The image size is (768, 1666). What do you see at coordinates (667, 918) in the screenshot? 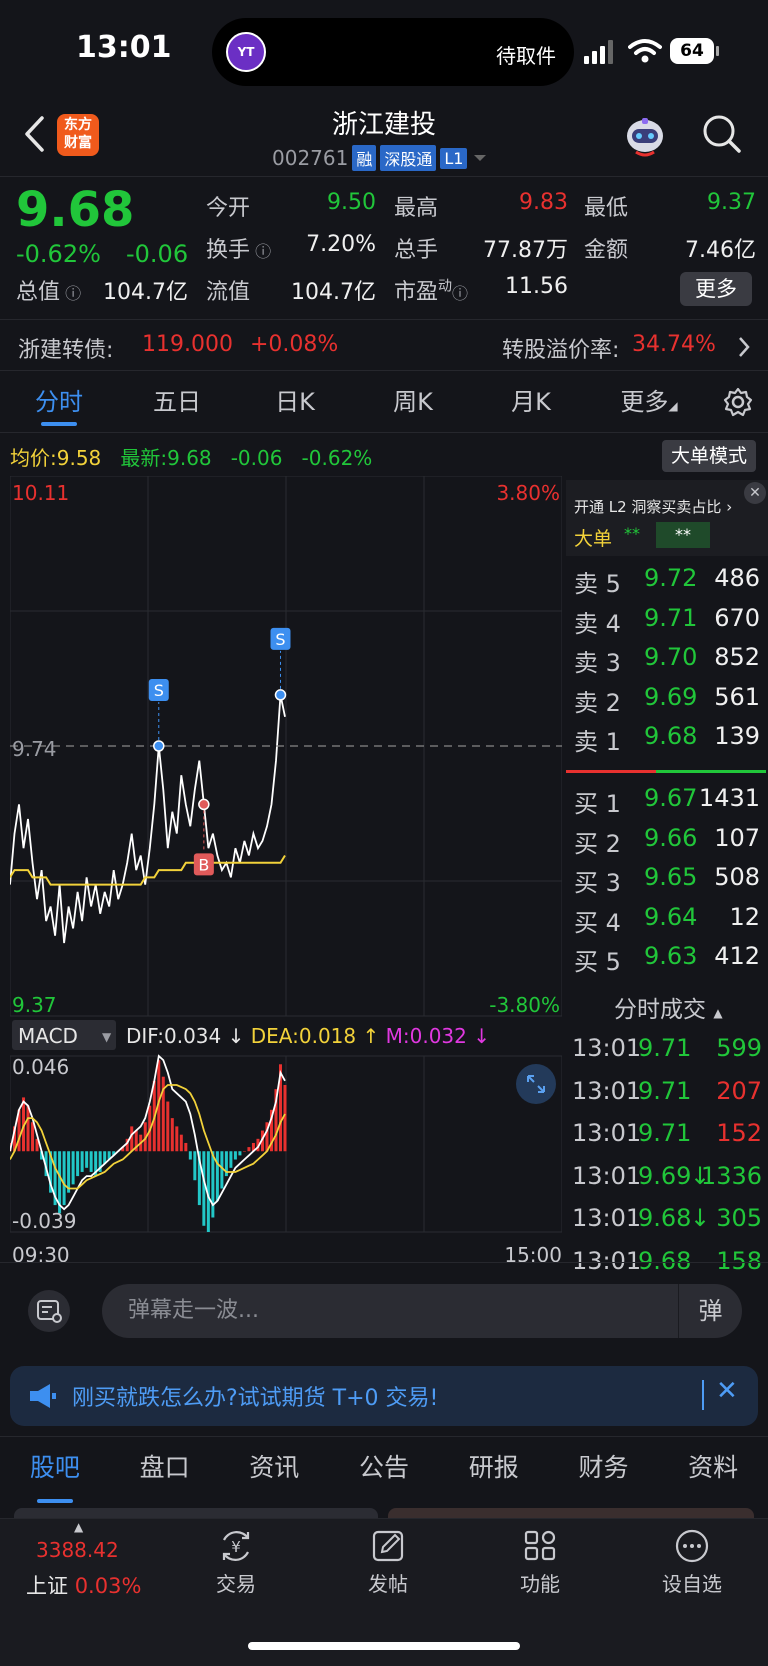
I see `order-book-row: 买 4 9.64 12` at bounding box center [667, 918].